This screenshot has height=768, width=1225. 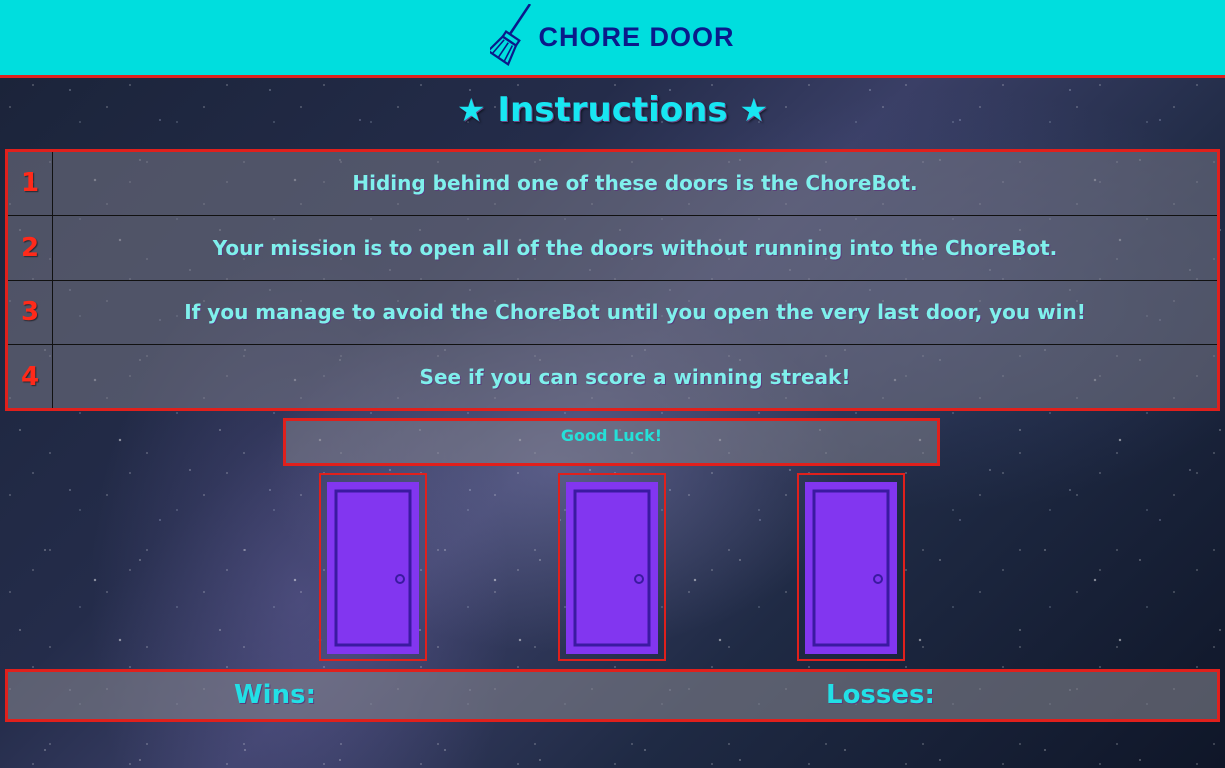 I want to click on status-message-box: Good Luck!, so click(x=611, y=442).